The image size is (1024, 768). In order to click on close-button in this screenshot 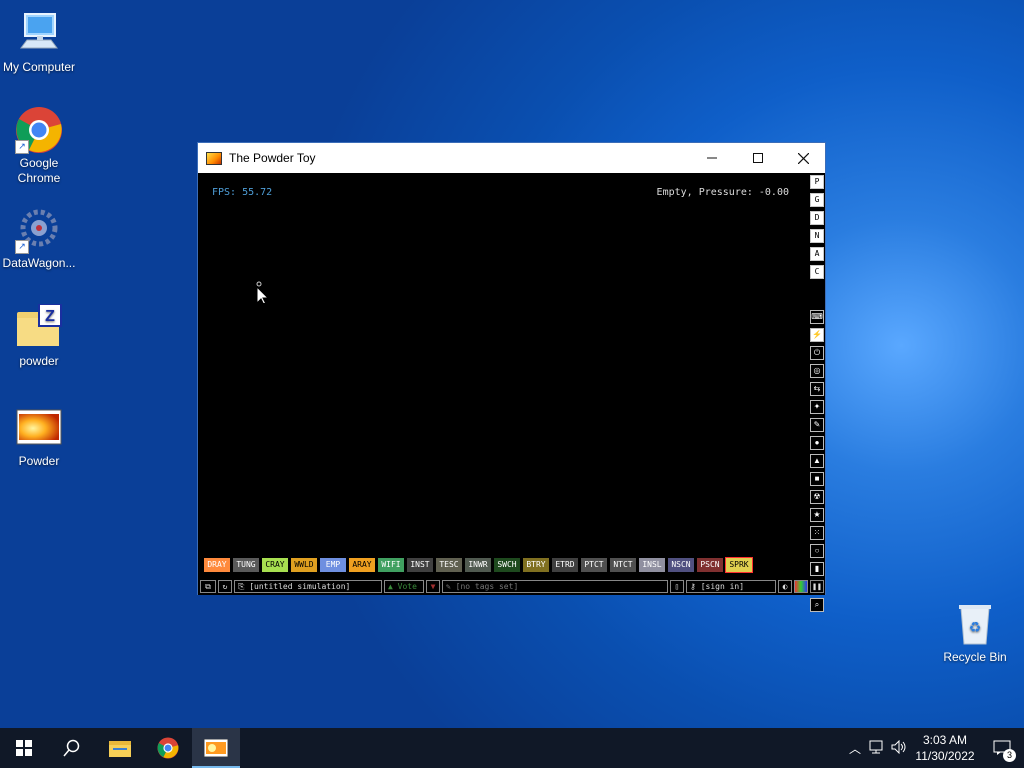, I will do `click(803, 158)`.